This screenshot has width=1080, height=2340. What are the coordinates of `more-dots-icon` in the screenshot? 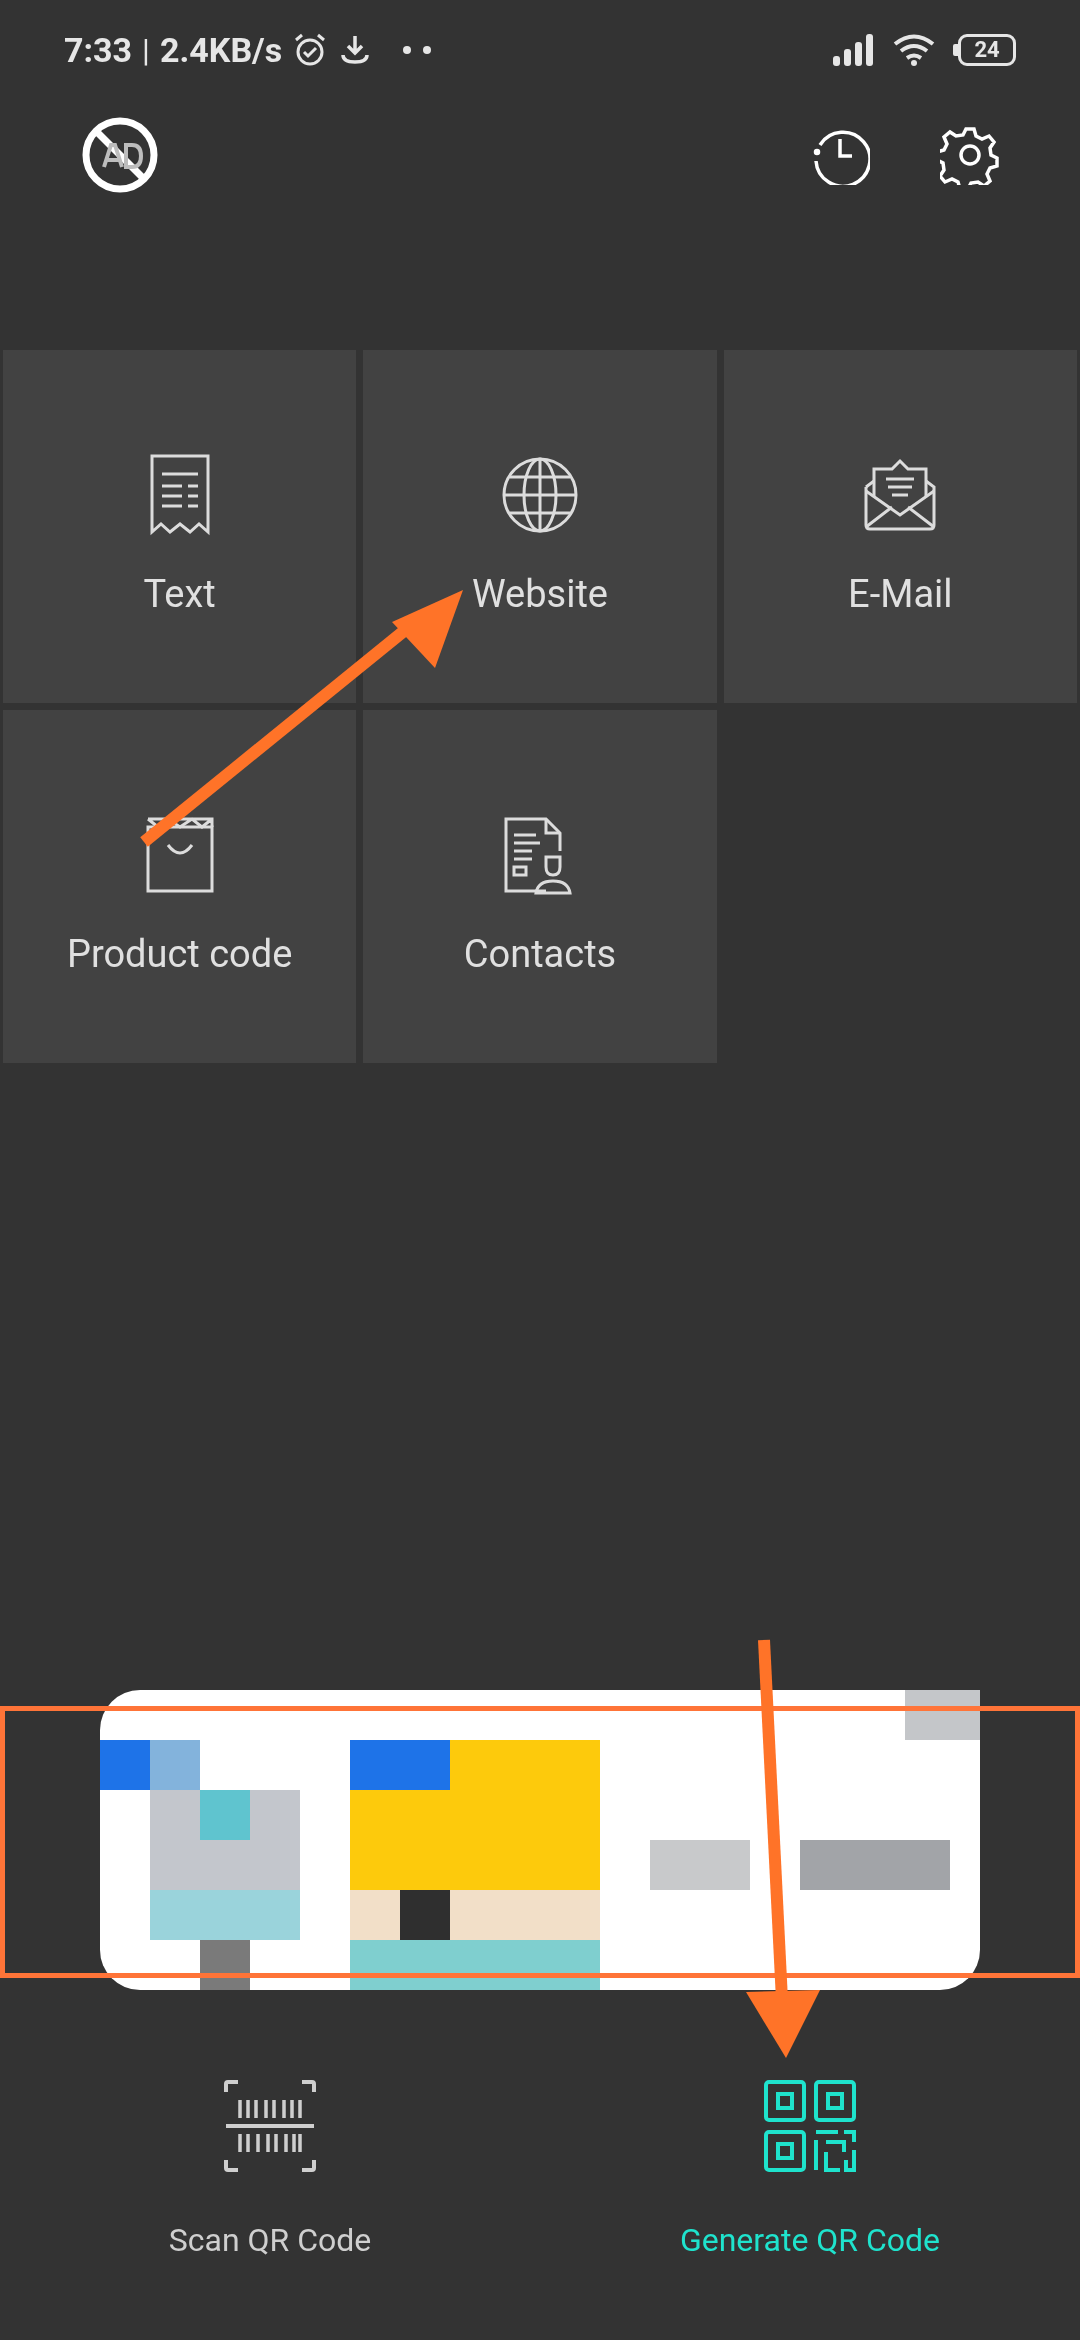 It's located at (417, 50).